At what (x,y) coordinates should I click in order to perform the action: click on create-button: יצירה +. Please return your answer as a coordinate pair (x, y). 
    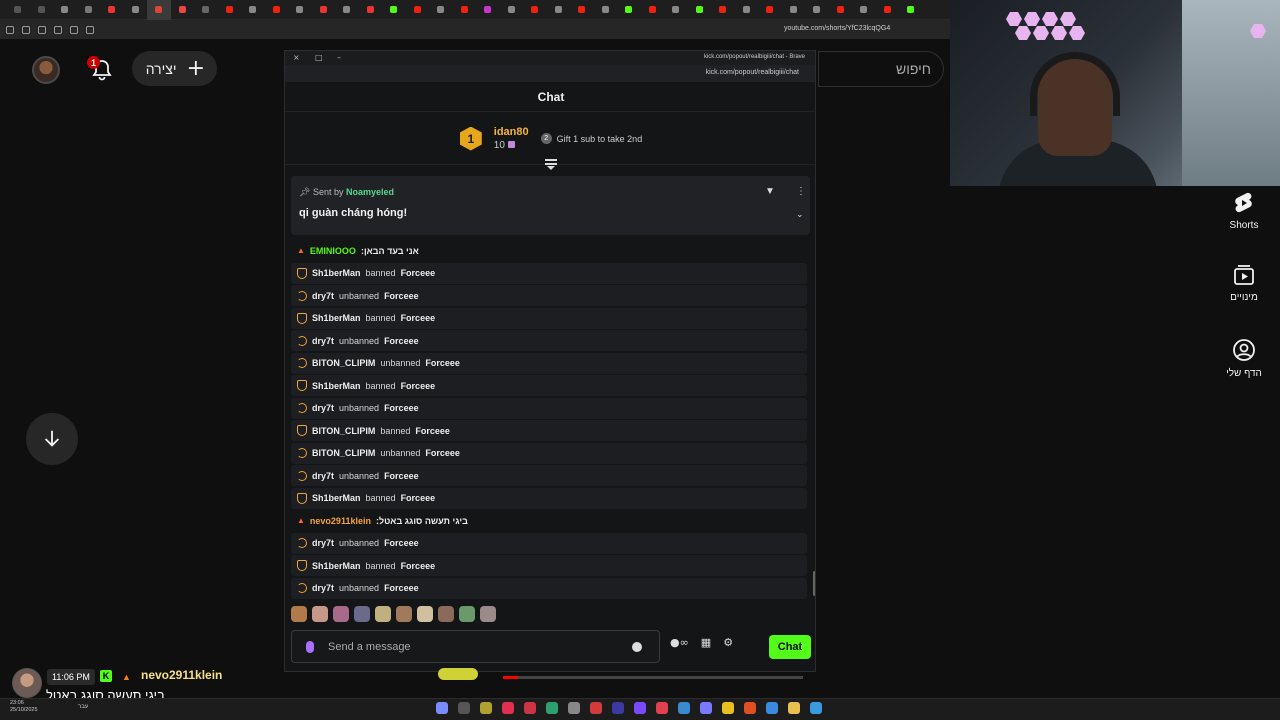
    Looking at the image, I should click on (174, 68).